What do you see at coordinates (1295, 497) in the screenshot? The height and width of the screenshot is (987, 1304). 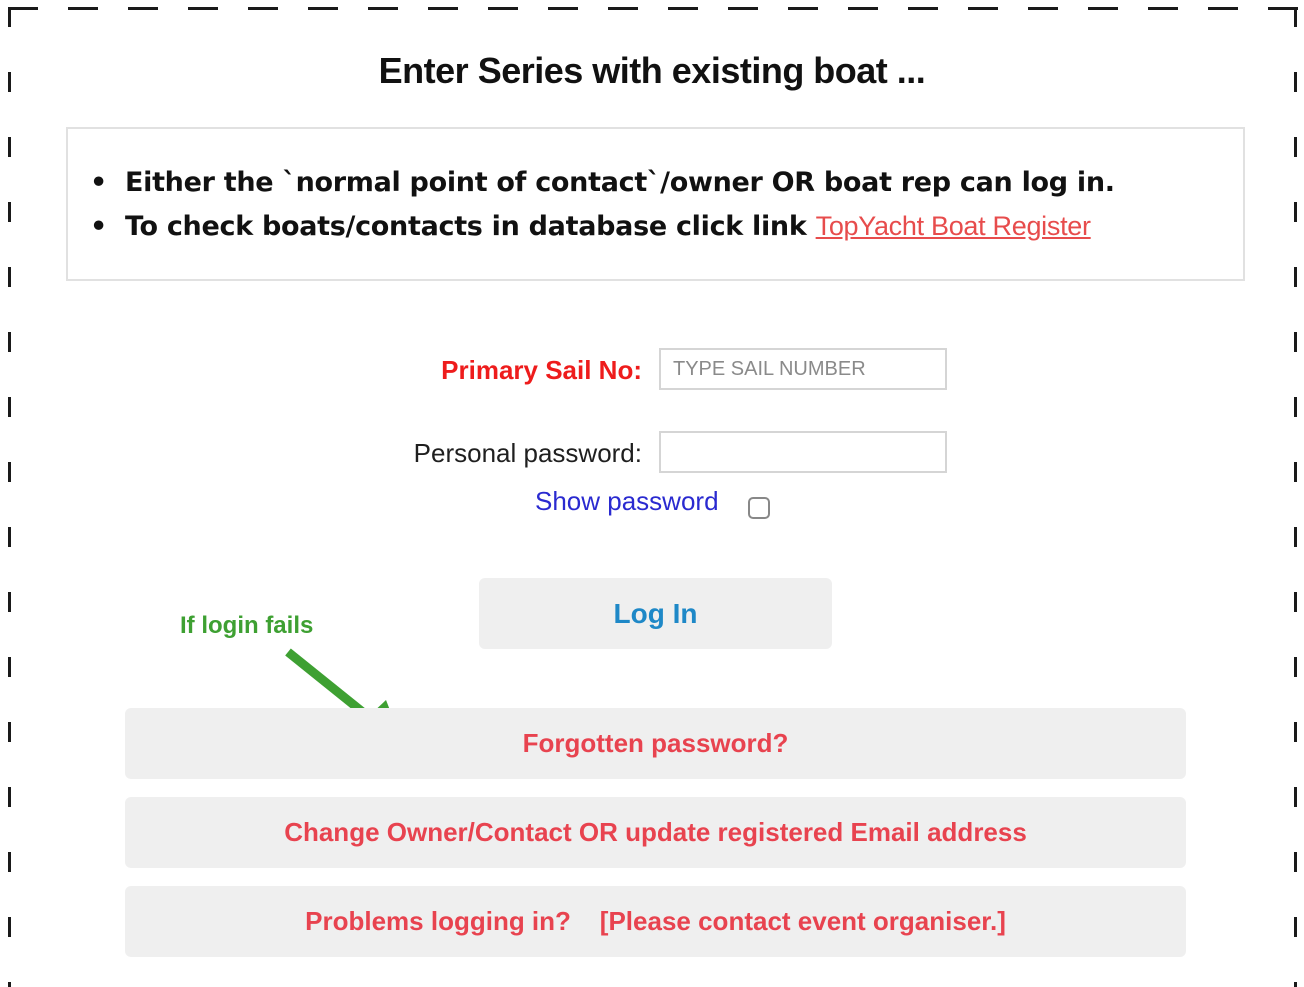 I see `frame-right-border` at bounding box center [1295, 497].